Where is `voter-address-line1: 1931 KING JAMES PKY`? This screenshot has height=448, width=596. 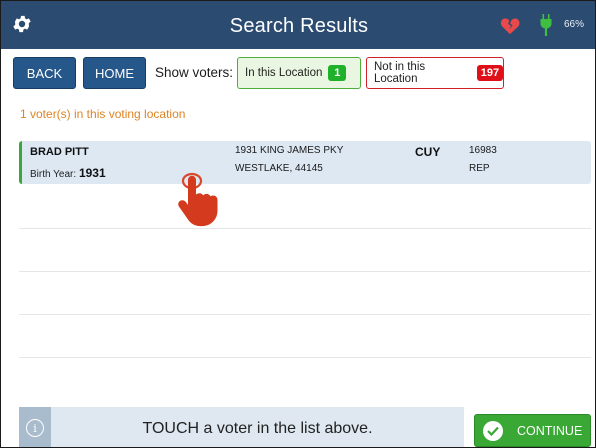 voter-address-line1: 1931 KING JAMES PKY is located at coordinates (289, 150).